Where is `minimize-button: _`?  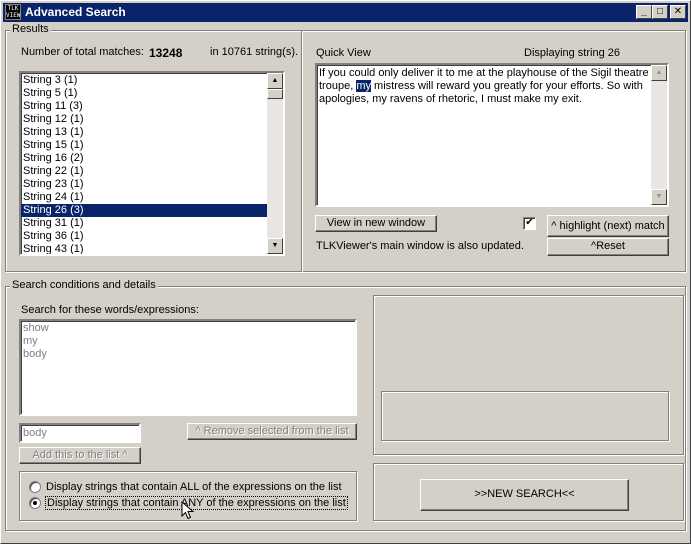
minimize-button: _ is located at coordinates (644, 12).